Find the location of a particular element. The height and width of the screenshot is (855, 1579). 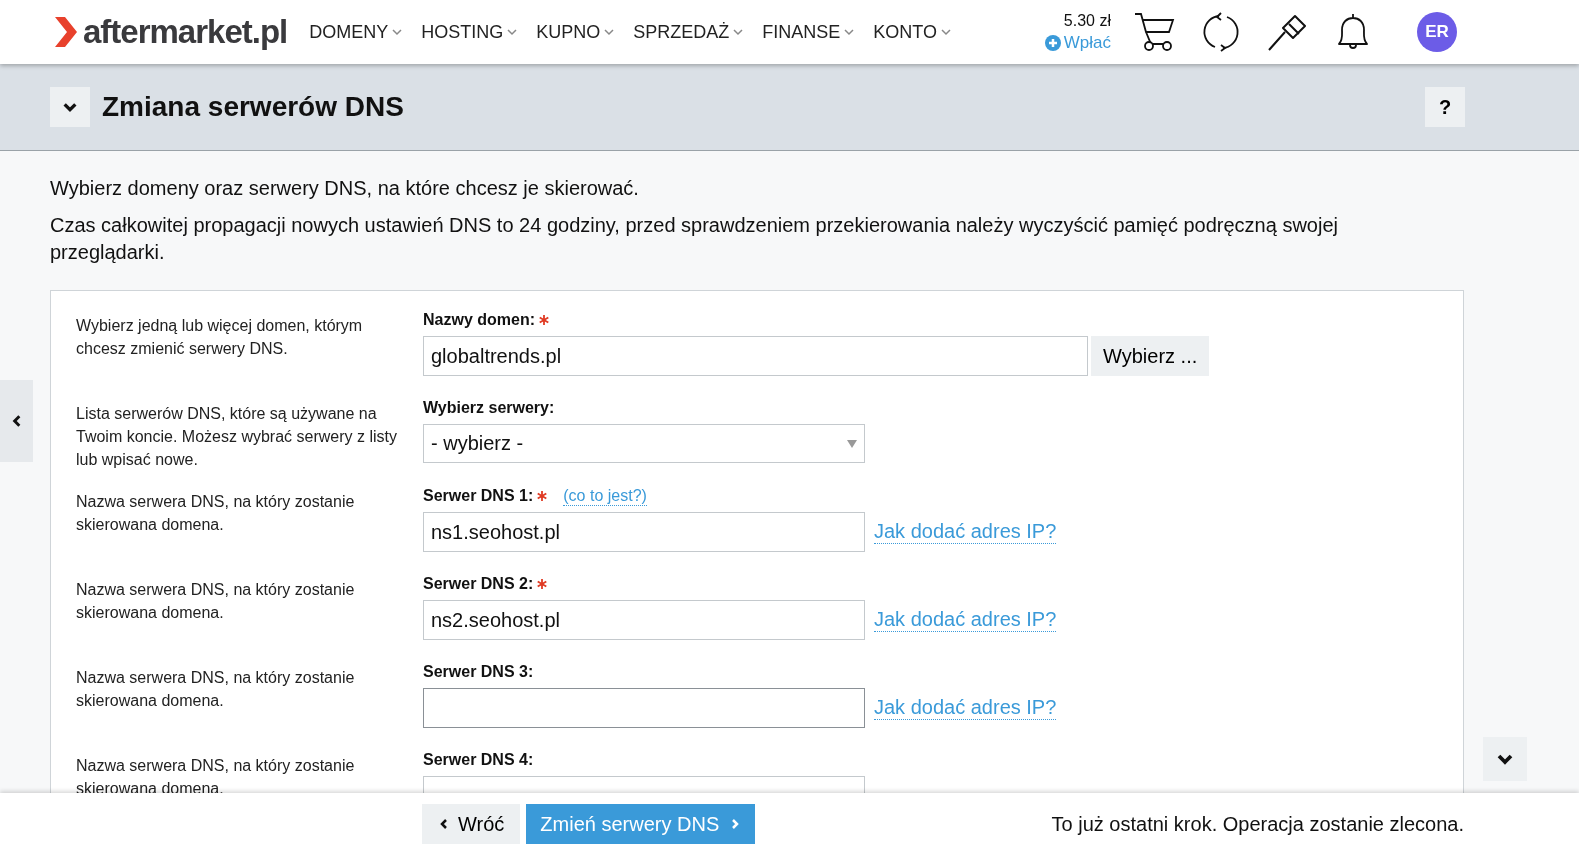

collapse-button is located at coordinates (70, 107).